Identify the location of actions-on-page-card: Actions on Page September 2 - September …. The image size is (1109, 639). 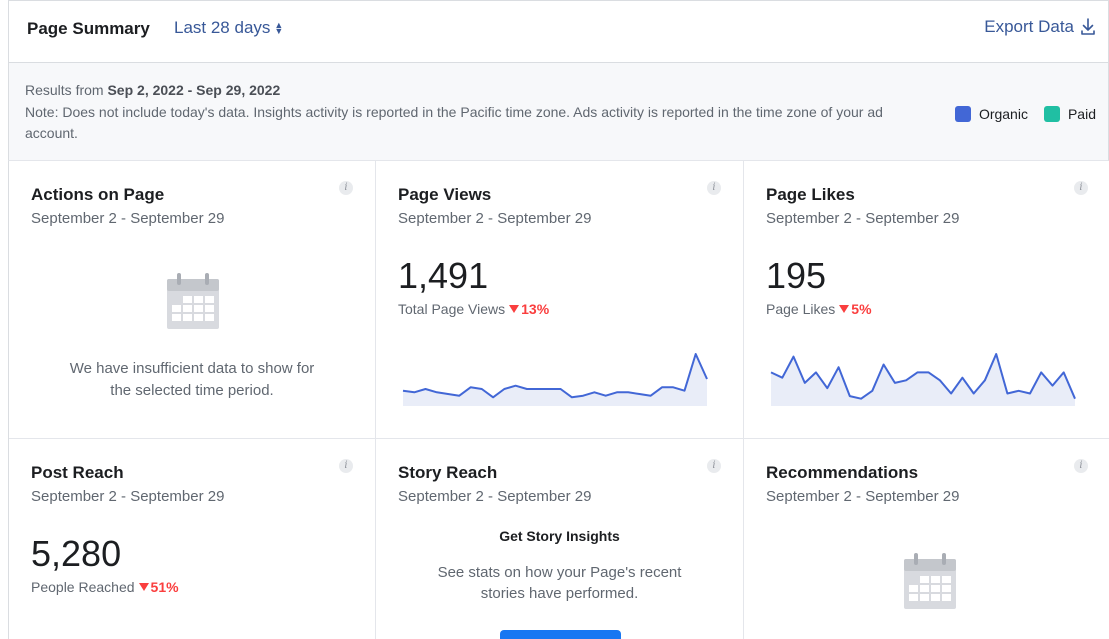
(192, 300).